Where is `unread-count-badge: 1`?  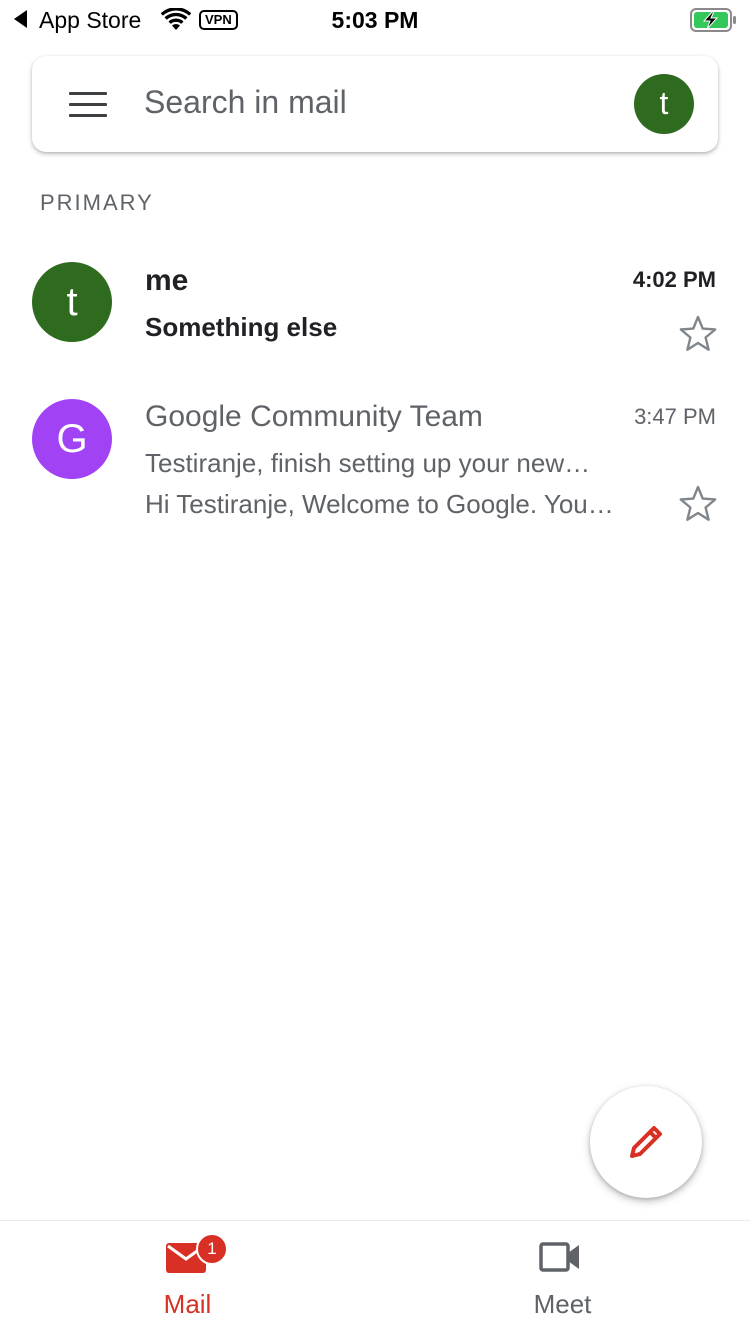 unread-count-badge: 1 is located at coordinates (212, 1249).